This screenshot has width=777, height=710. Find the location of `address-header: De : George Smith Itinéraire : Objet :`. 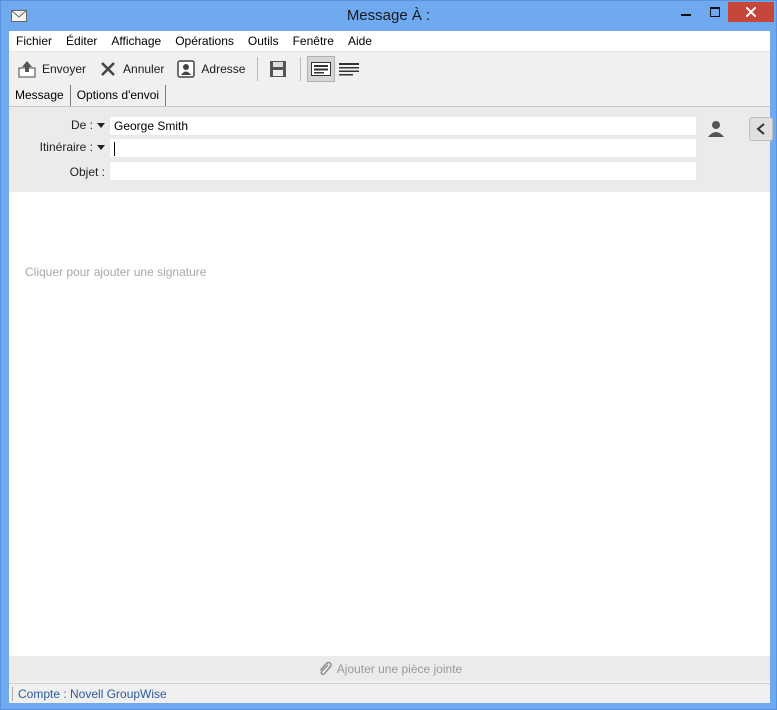

address-header: De : George Smith Itinéraire : Objet : is located at coordinates (391, 149).